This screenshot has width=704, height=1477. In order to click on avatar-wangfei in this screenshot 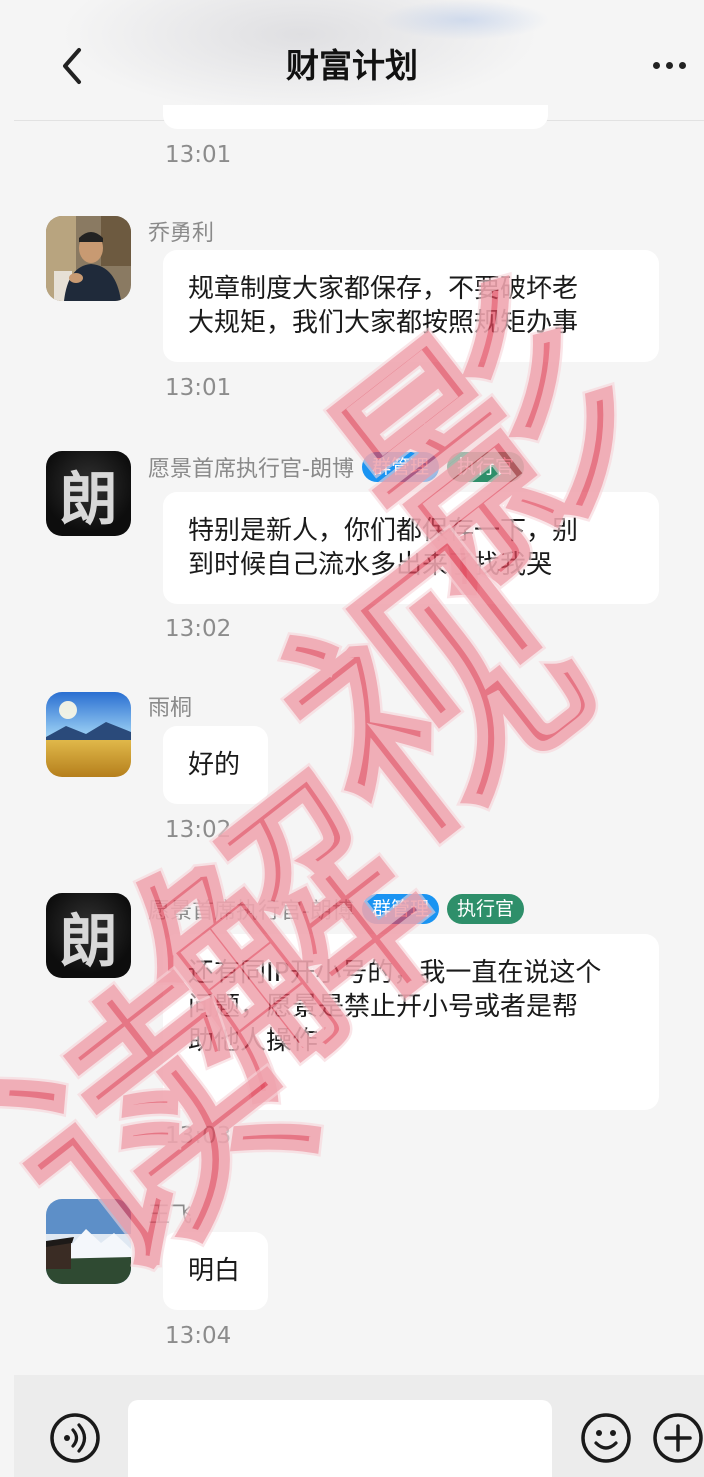, I will do `click(88, 1241)`.